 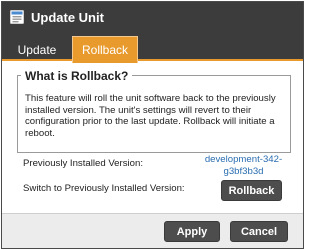 I want to click on cancel-button: Cancel, so click(x=259, y=231).